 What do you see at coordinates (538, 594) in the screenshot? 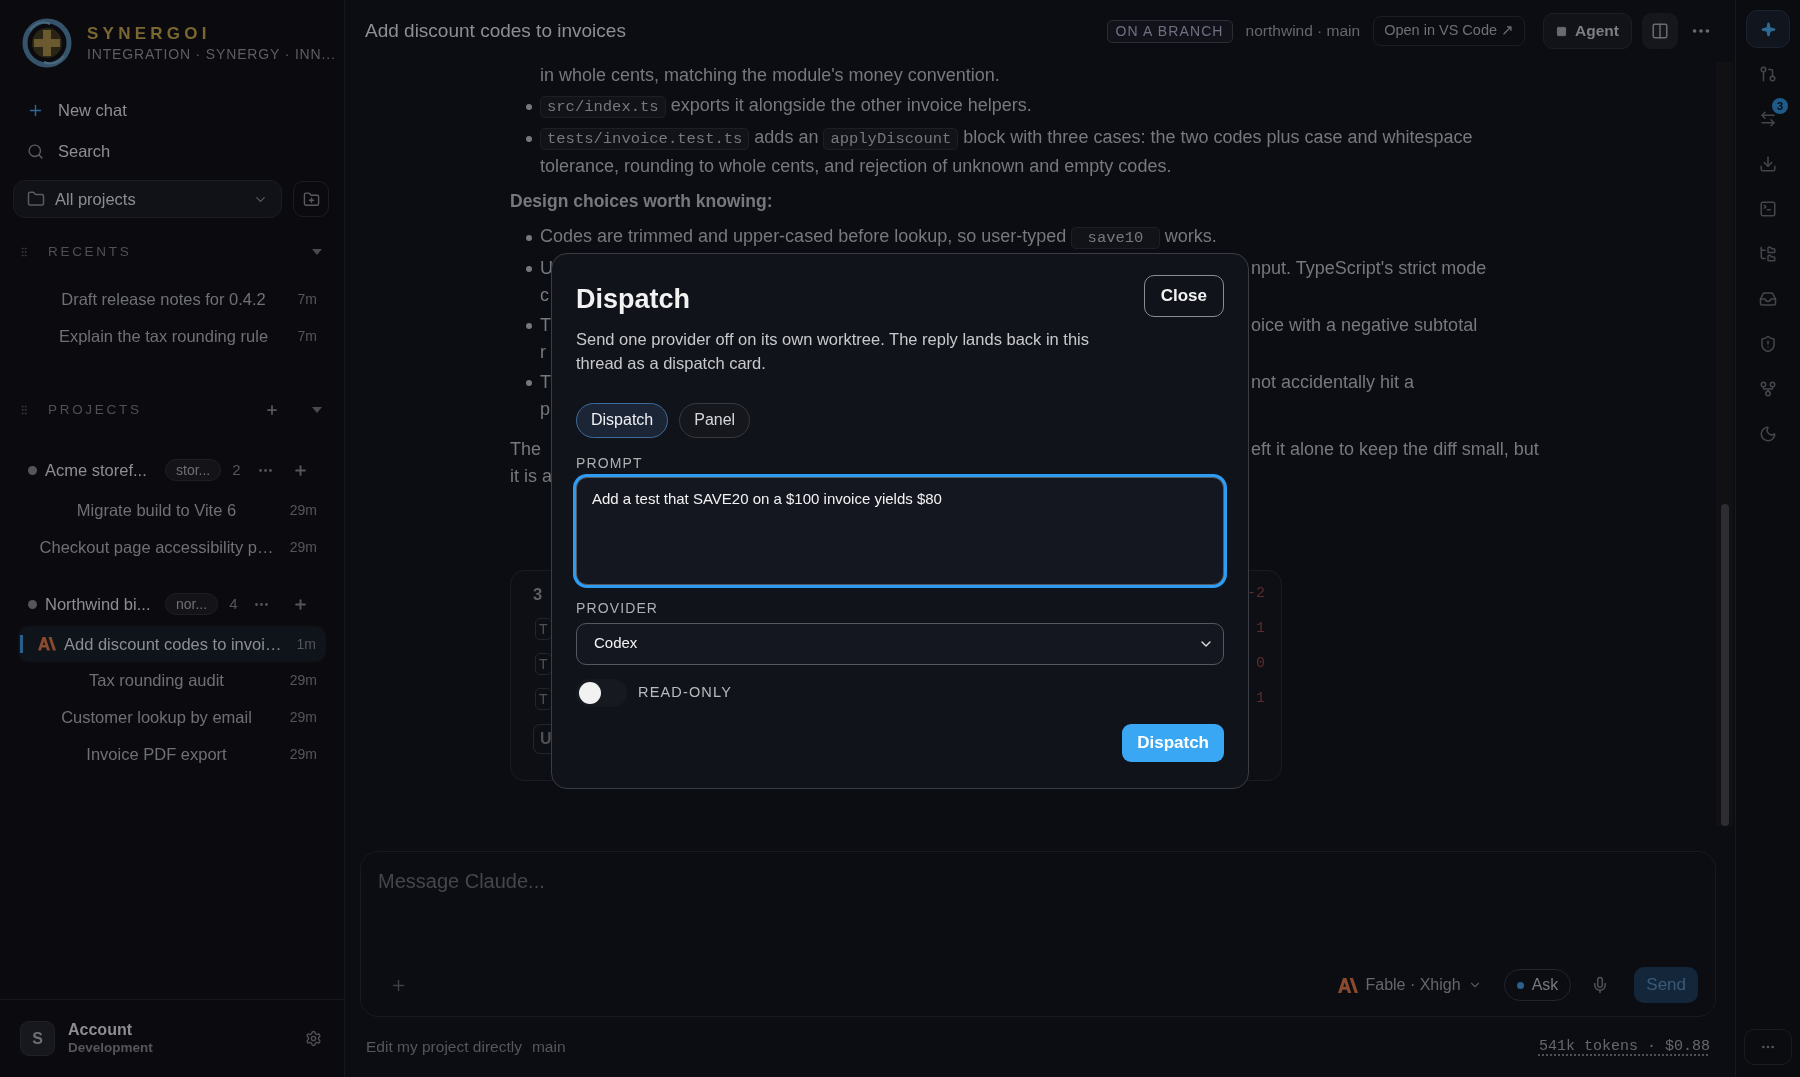
I see `card-title: 3` at bounding box center [538, 594].